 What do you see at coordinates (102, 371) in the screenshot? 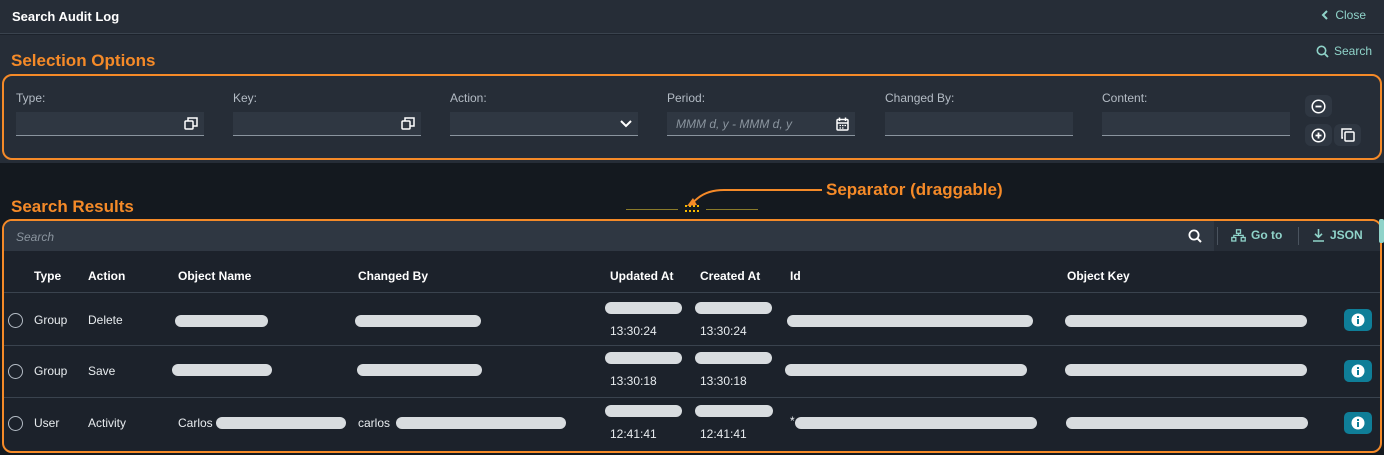
I see `row-action: Save` at bounding box center [102, 371].